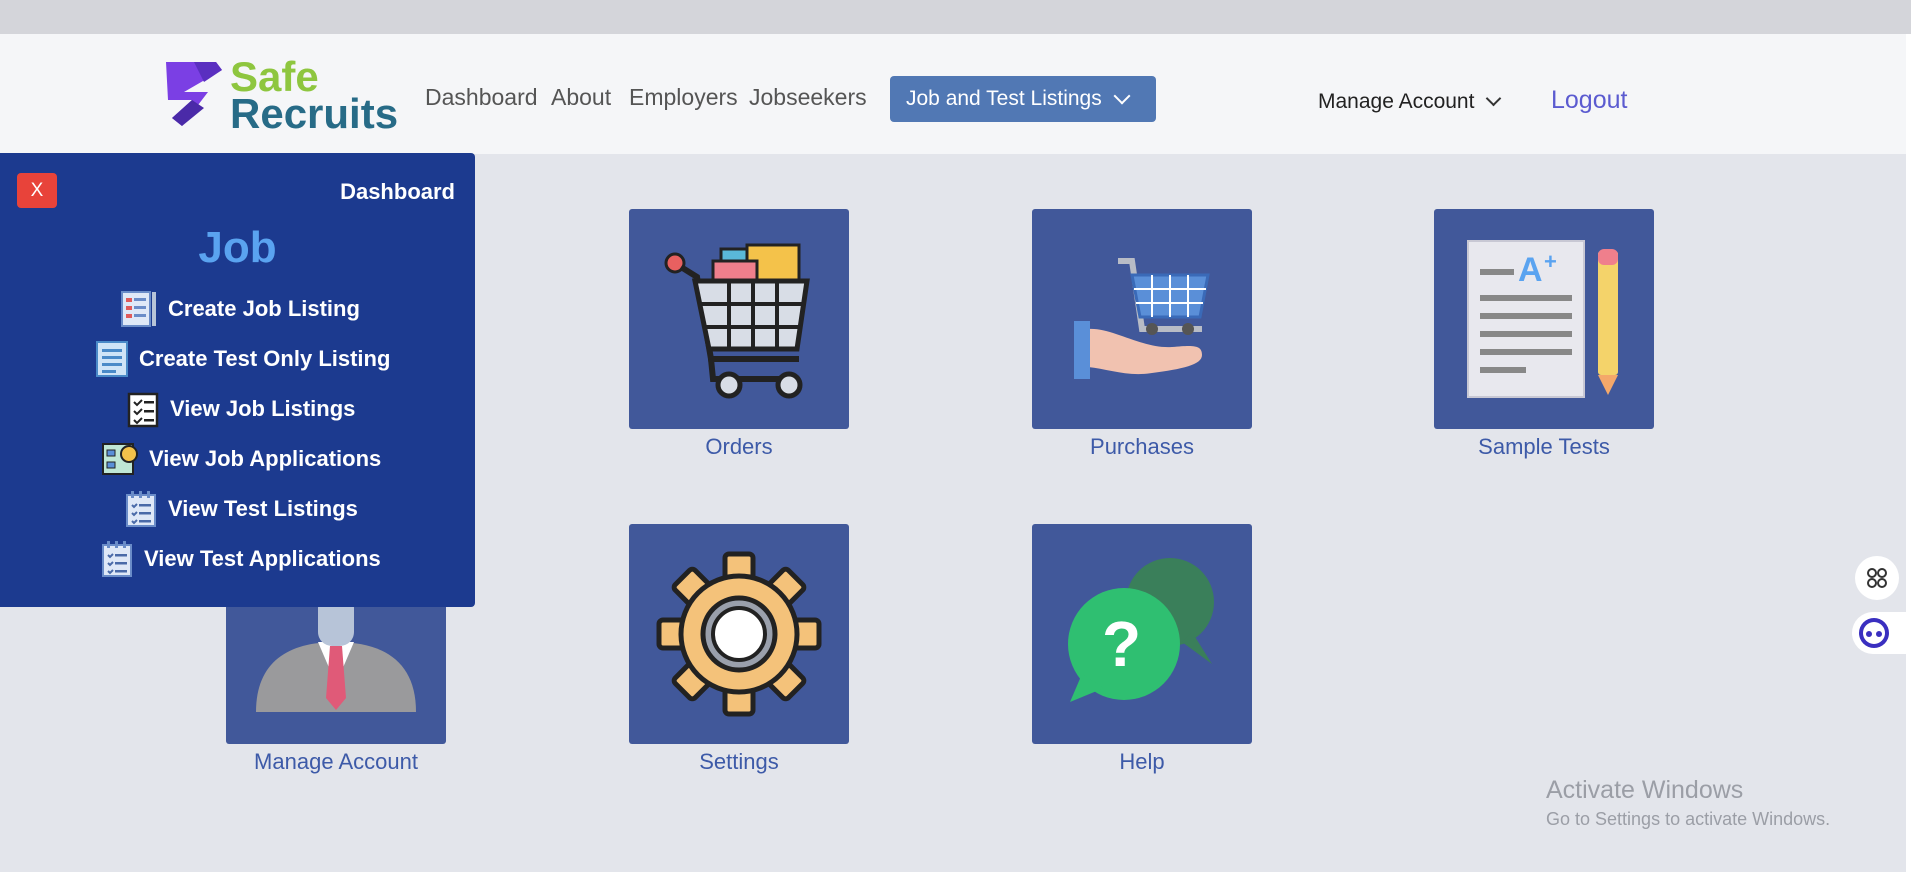 This screenshot has height=872, width=1911. I want to click on logout-link: Logout, so click(1589, 100).